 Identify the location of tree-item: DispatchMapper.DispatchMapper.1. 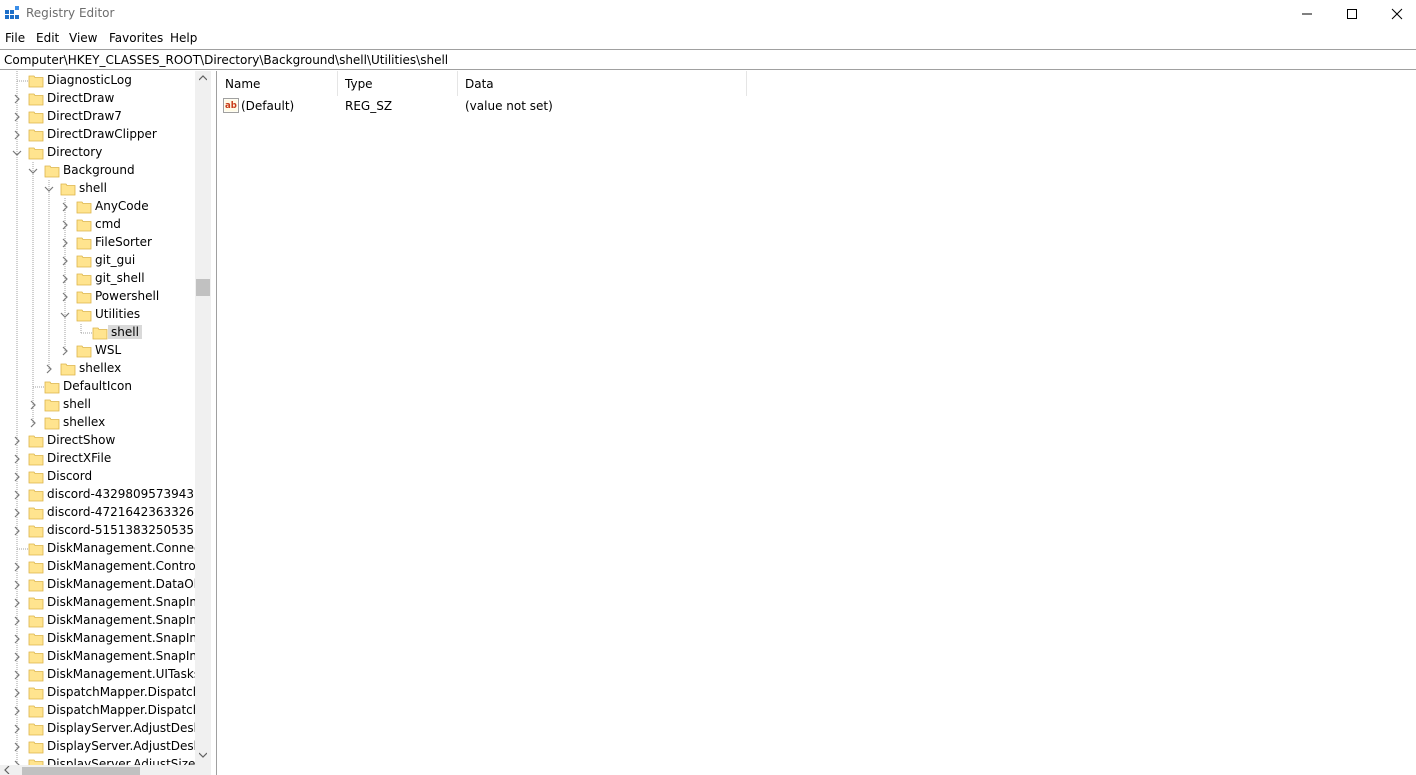
(105, 711).